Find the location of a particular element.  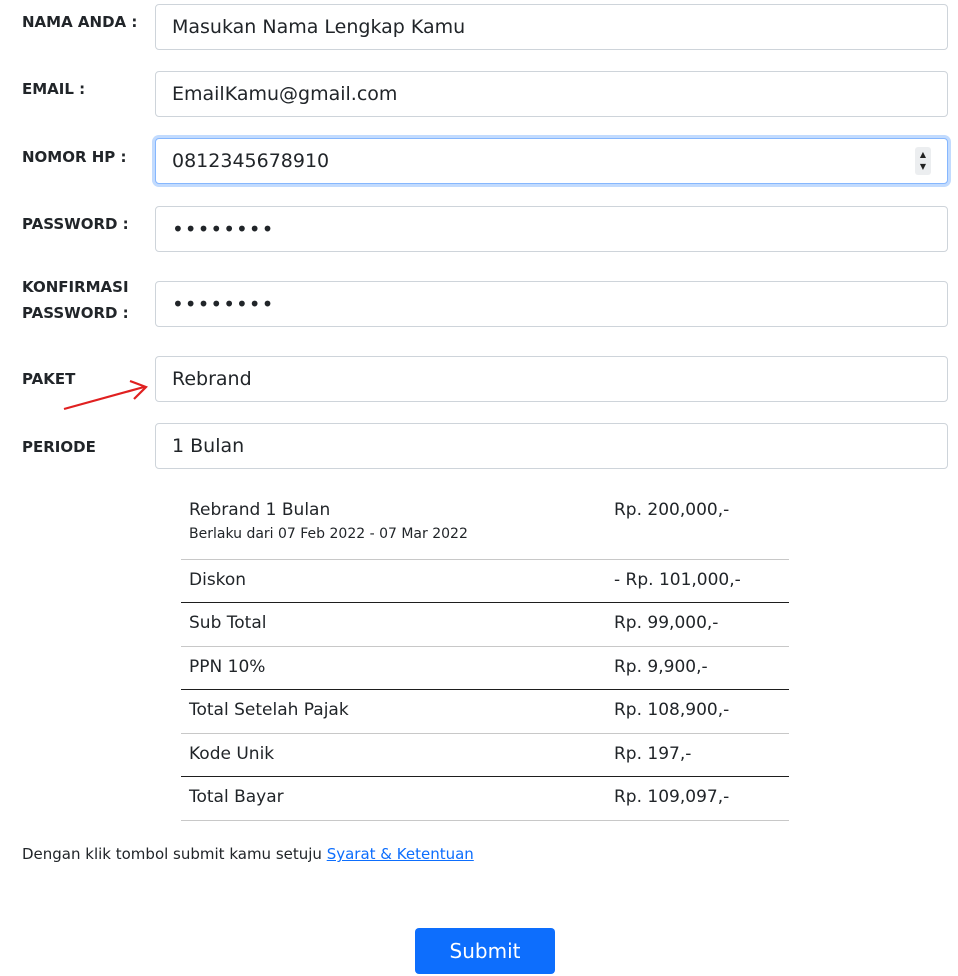

package-select: Rebrand is located at coordinates (551, 379).